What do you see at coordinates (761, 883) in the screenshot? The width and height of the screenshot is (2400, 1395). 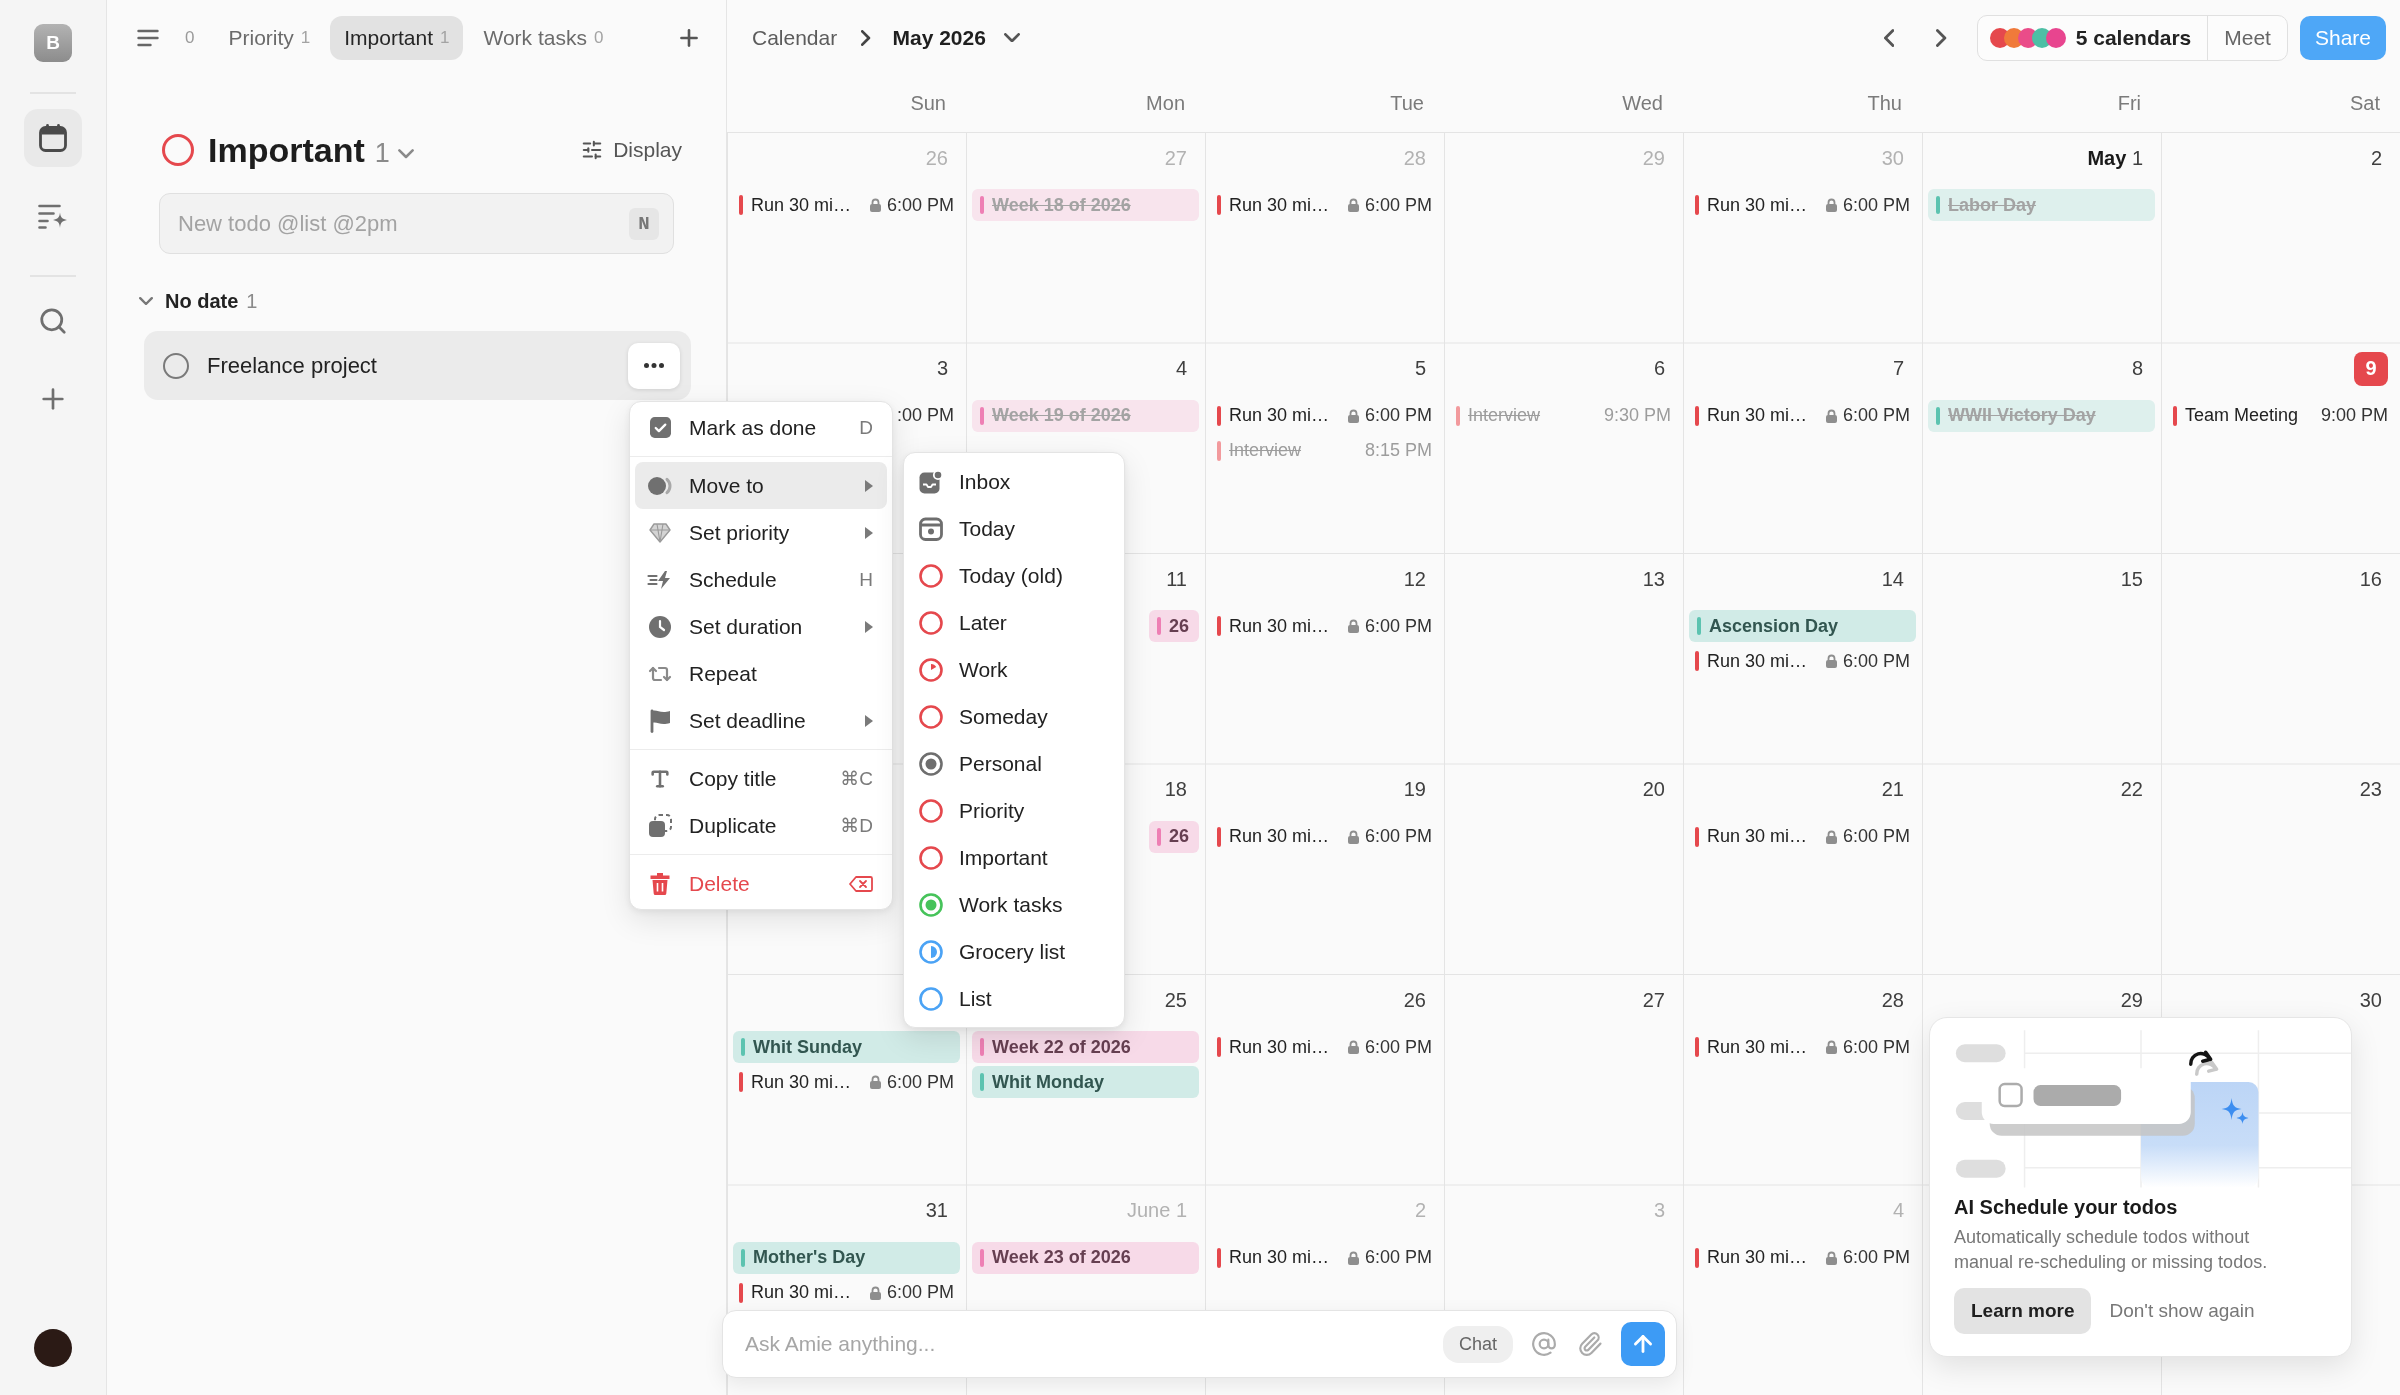 I see `menu-item: Delete` at bounding box center [761, 883].